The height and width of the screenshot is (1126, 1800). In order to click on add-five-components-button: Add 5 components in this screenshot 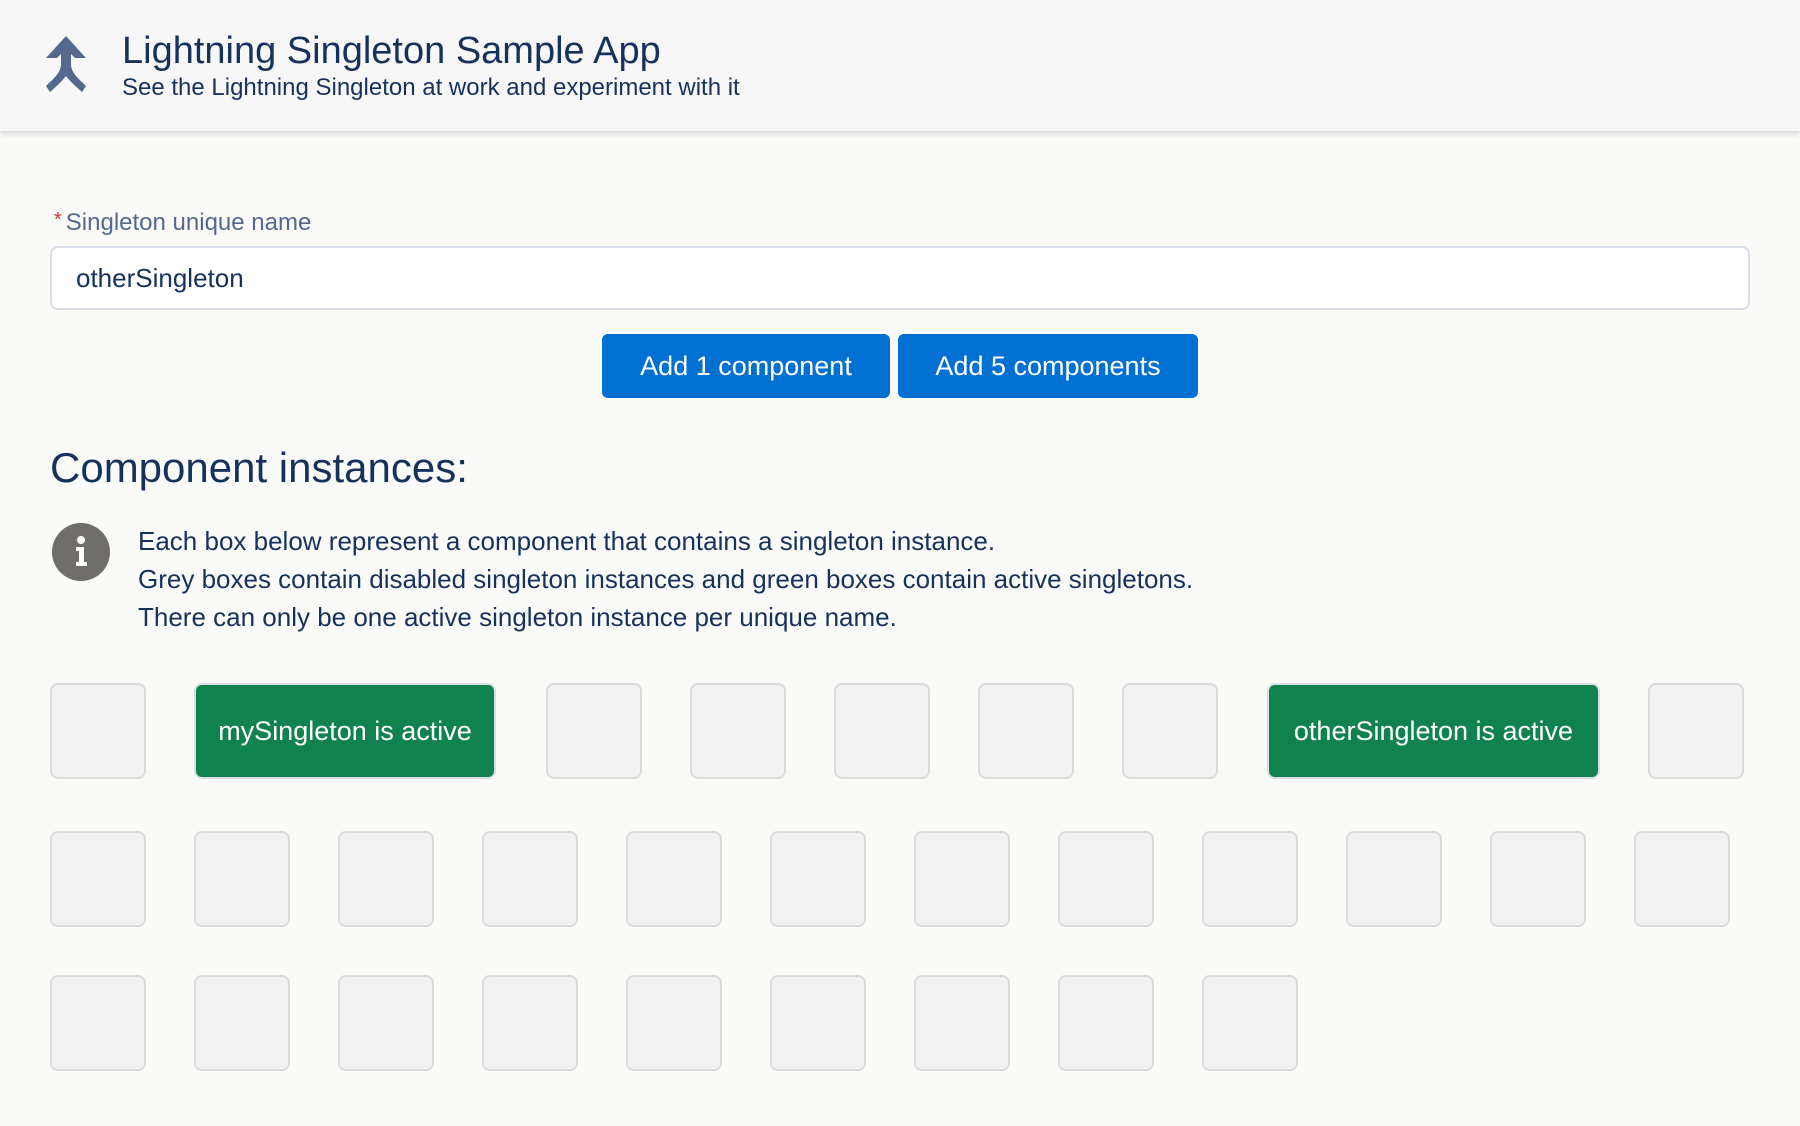, I will do `click(1048, 366)`.